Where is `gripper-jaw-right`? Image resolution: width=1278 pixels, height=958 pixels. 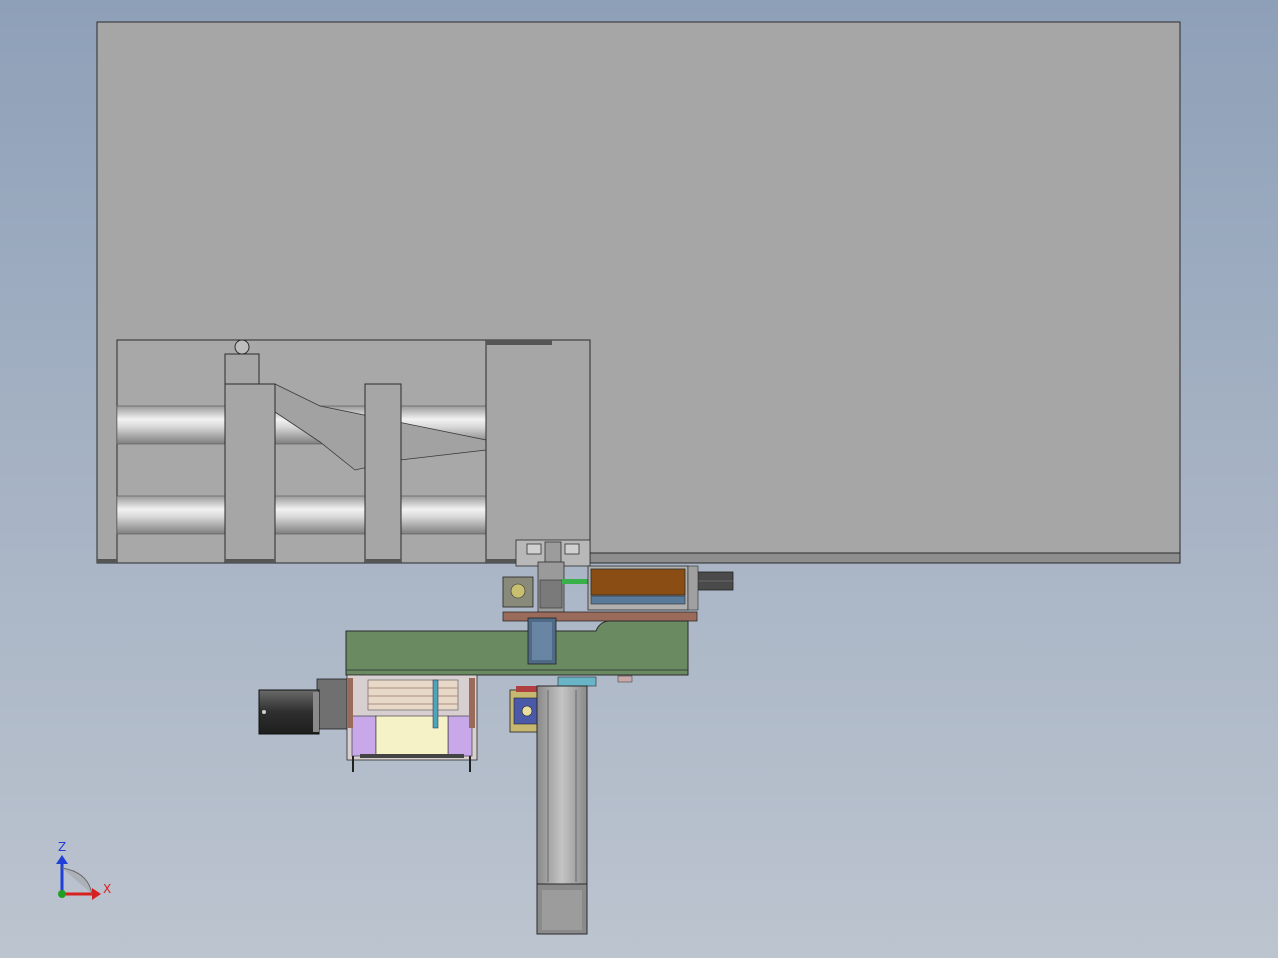 gripper-jaw-right is located at coordinates (572, 549).